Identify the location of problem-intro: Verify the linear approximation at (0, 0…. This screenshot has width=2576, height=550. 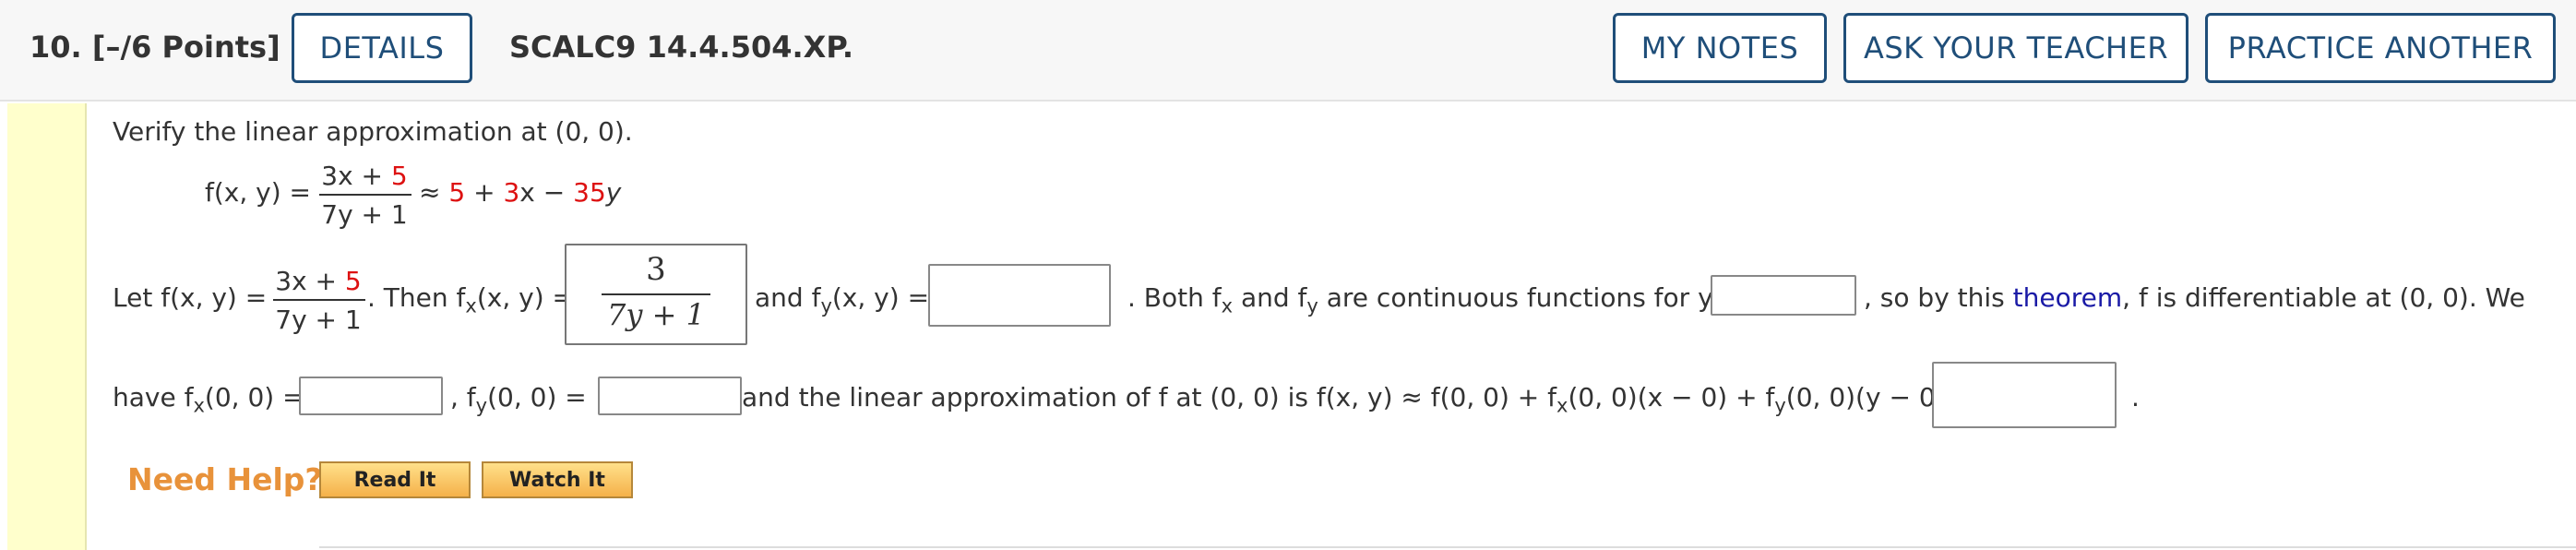
(373, 131).